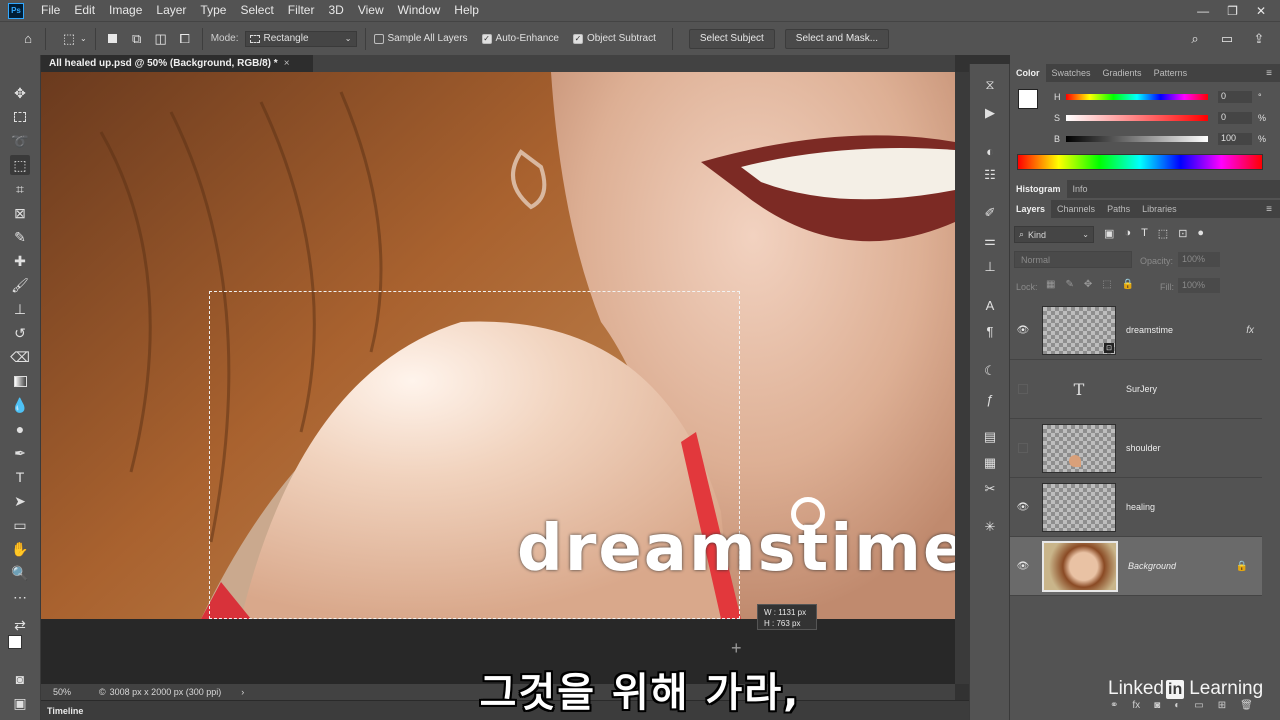 This screenshot has height=720, width=1280. What do you see at coordinates (1136, 330) in the screenshot?
I see `layer-row-dreamstime: 👁 ⊡ dreamstime fx` at bounding box center [1136, 330].